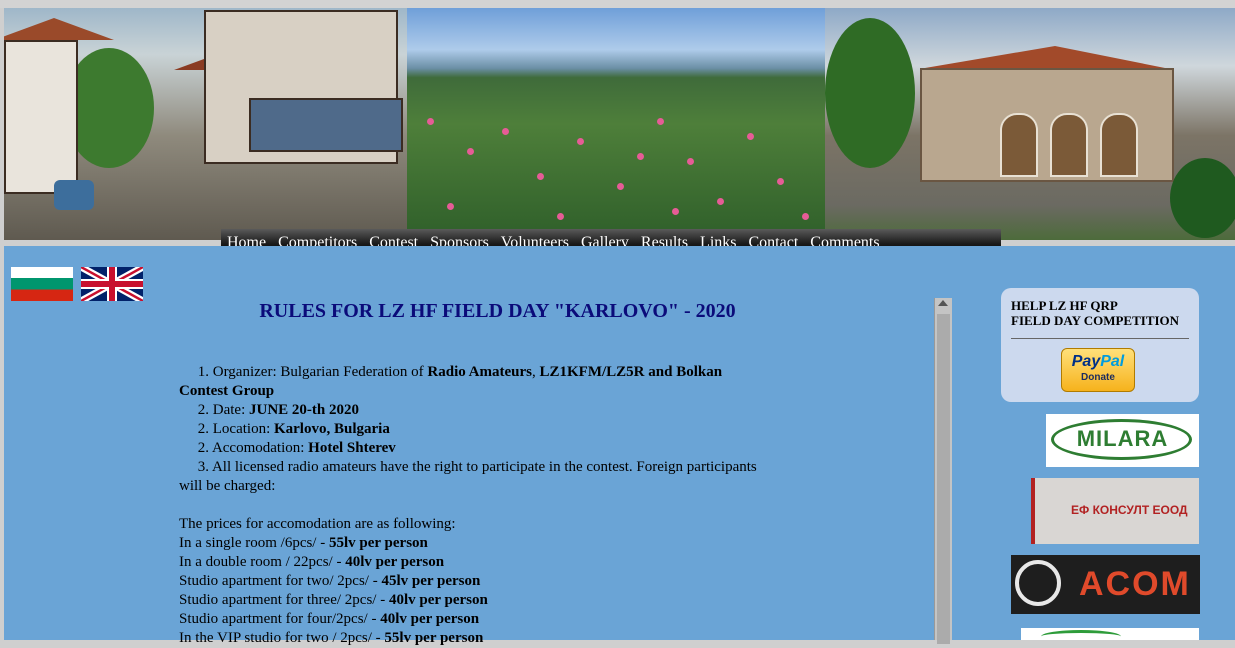 This screenshot has width=1235, height=648. I want to click on rule-item: 2. Date: JUNE 20-th 2020, so click(278, 410).